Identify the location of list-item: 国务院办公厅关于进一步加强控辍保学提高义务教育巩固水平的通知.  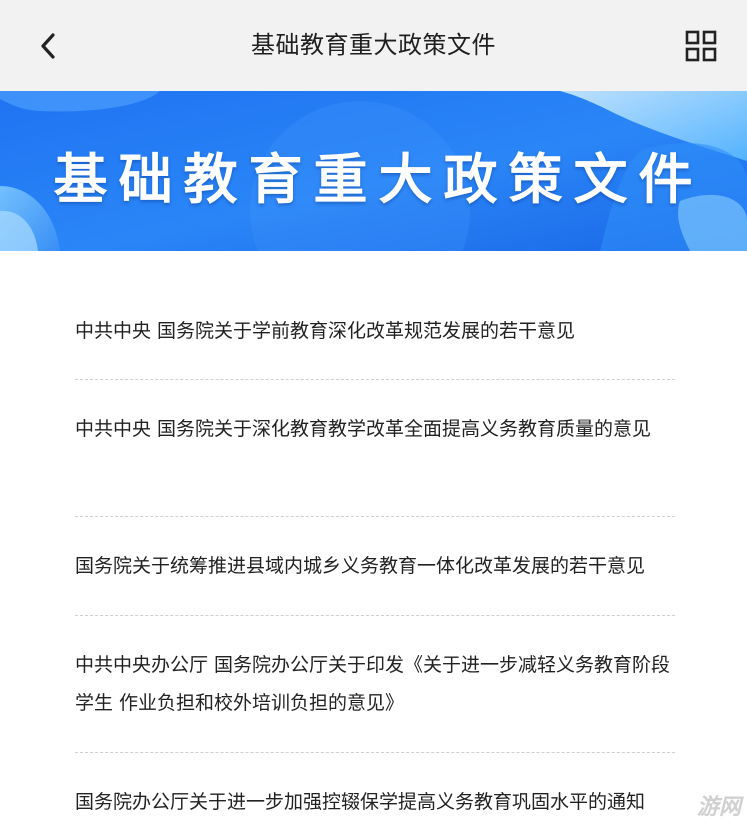
(375, 788).